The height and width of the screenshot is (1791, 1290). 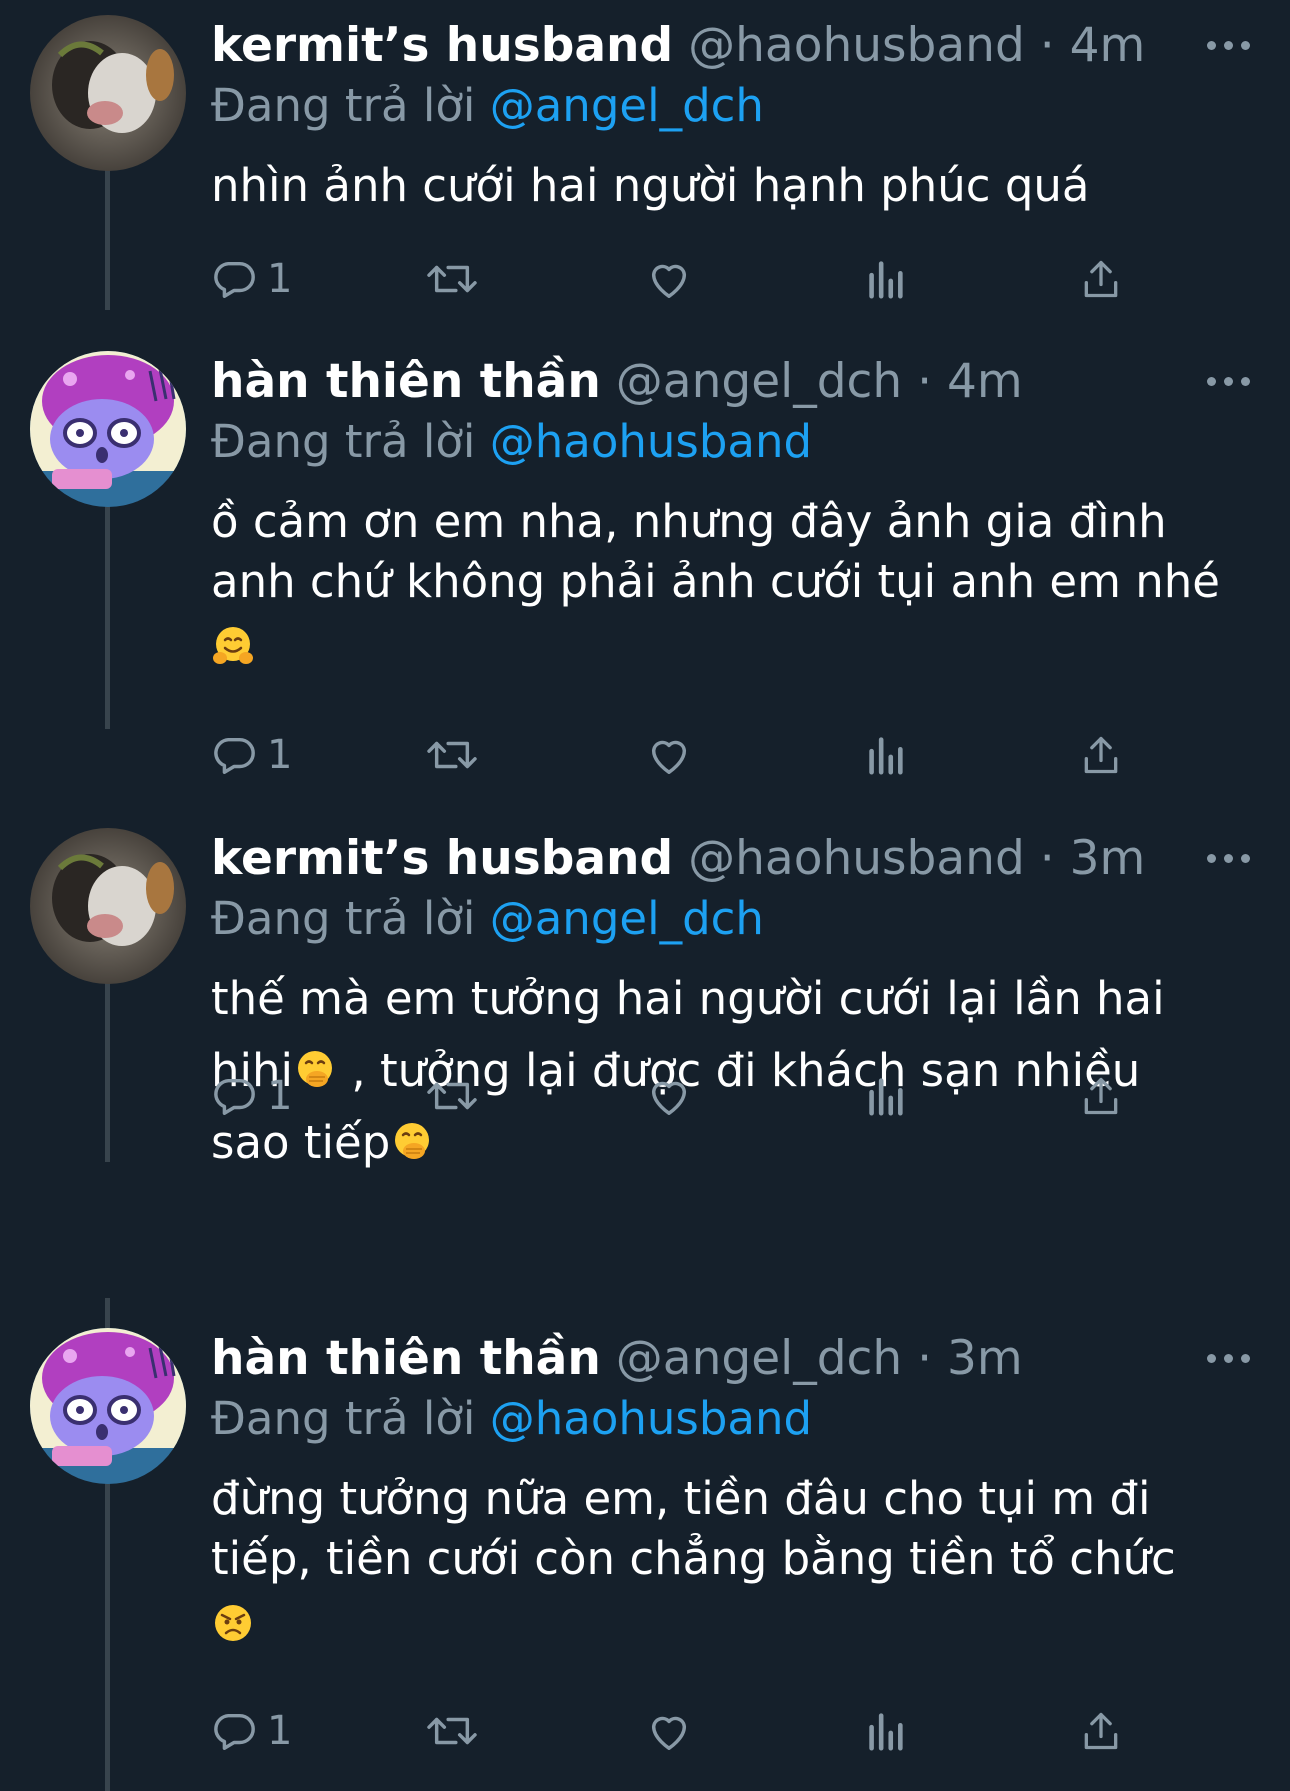 I want to click on hugging-face-emoji-icon, so click(x=233, y=645).